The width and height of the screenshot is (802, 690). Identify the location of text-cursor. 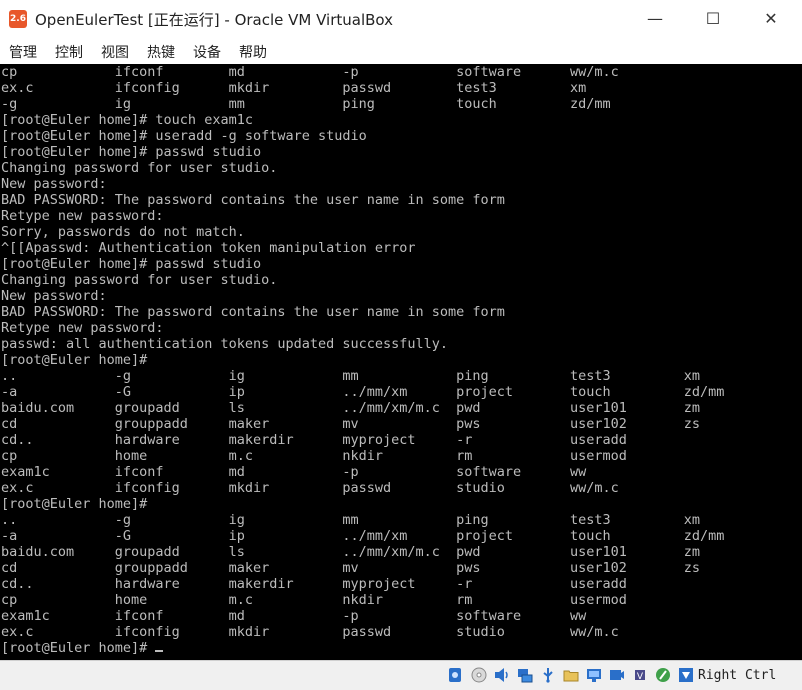
(159, 651).